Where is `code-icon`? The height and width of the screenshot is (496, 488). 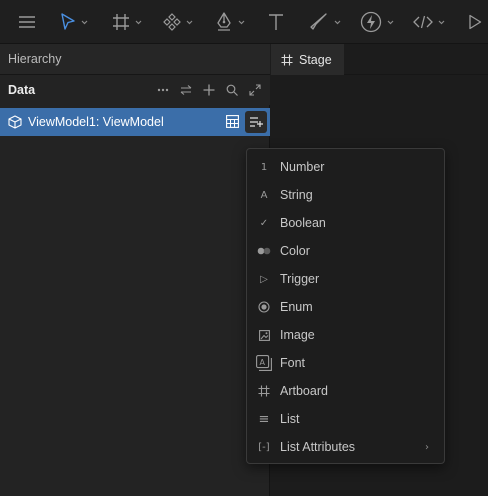 code-icon is located at coordinates (423, 22).